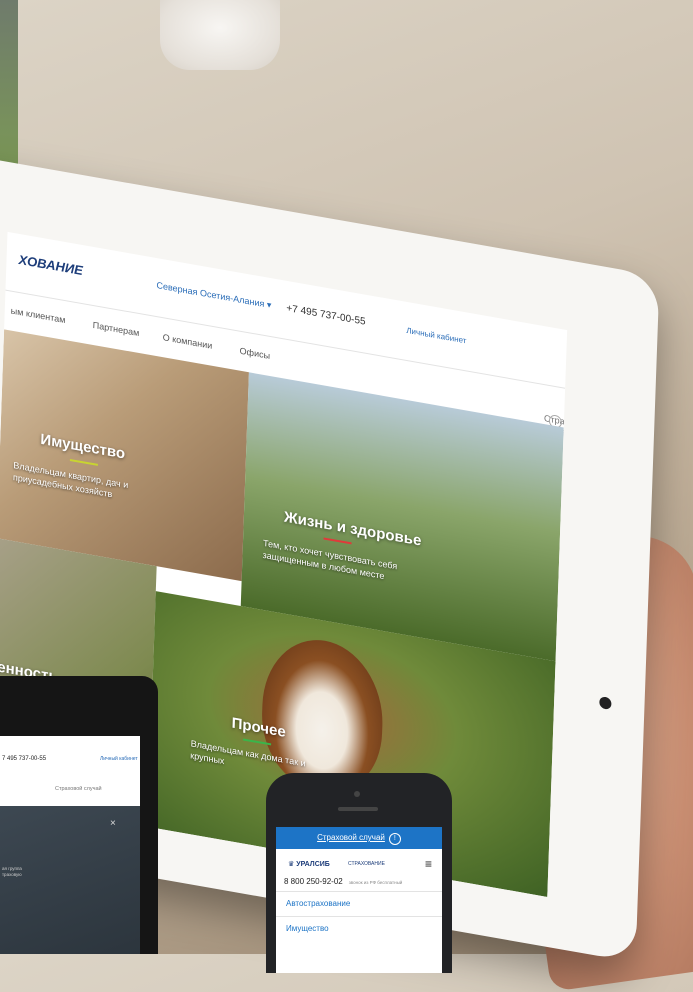  Describe the element at coordinates (428, 864) in the screenshot. I see `hamburger-menu-icon: ≡` at that location.